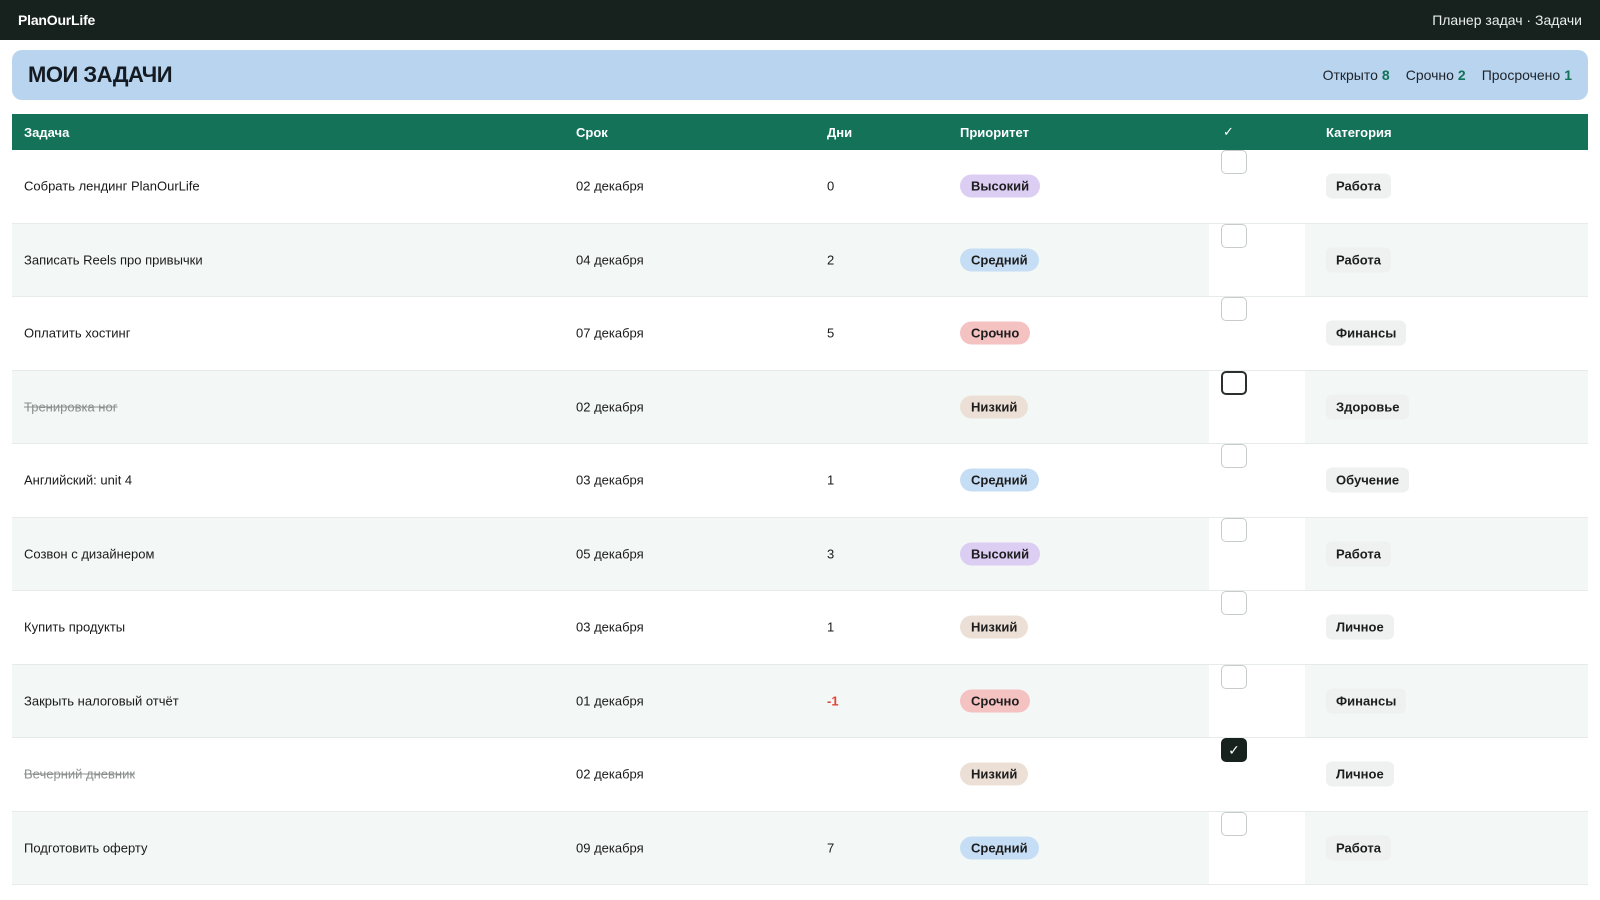  I want to click on column-header-days: Дни, so click(839, 132).